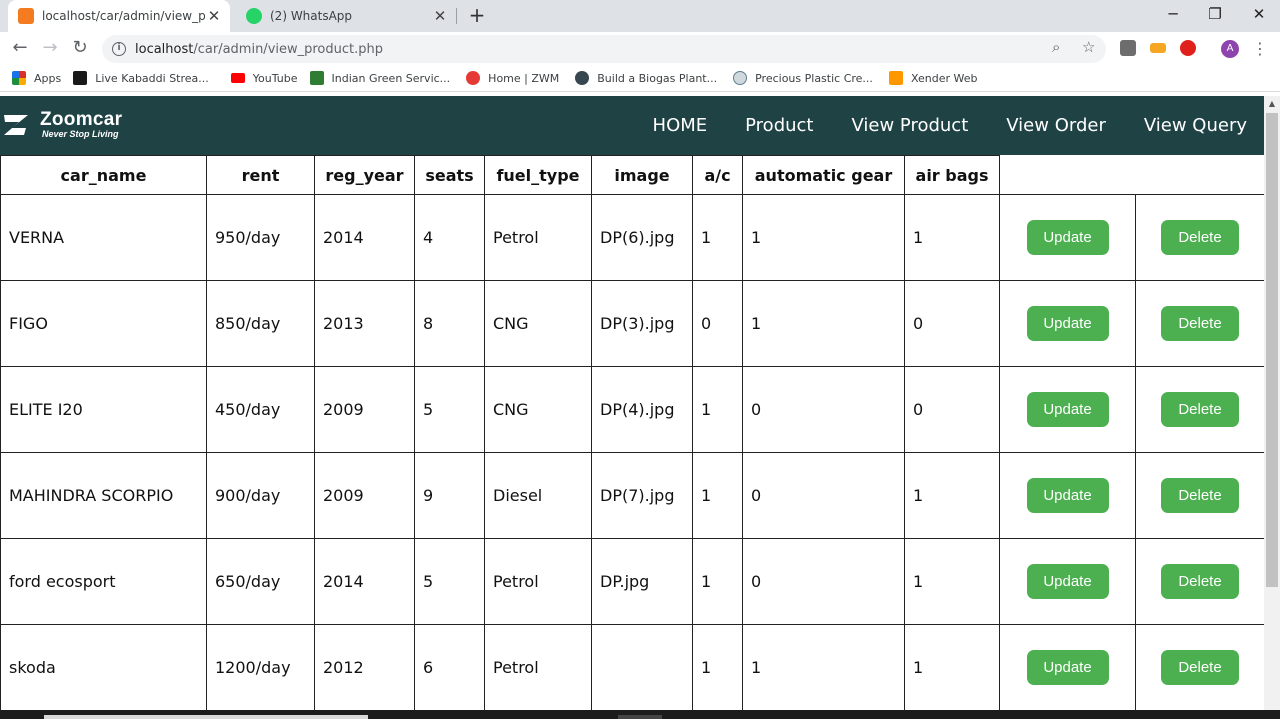 This screenshot has width=1280, height=719. What do you see at coordinates (538, 323) in the screenshot?
I see `cell-fuel-type: CNG` at bounding box center [538, 323].